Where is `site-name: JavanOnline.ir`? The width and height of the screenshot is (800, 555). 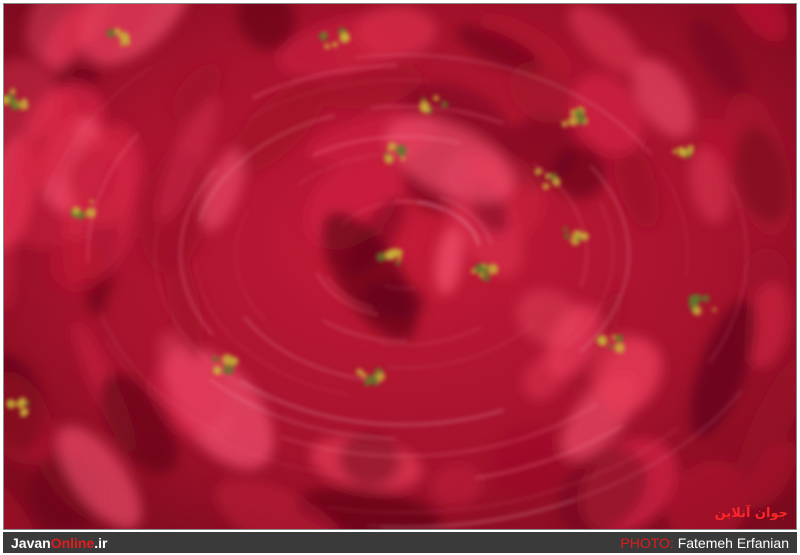
site-name: JavanOnline.ir is located at coordinates (59, 542).